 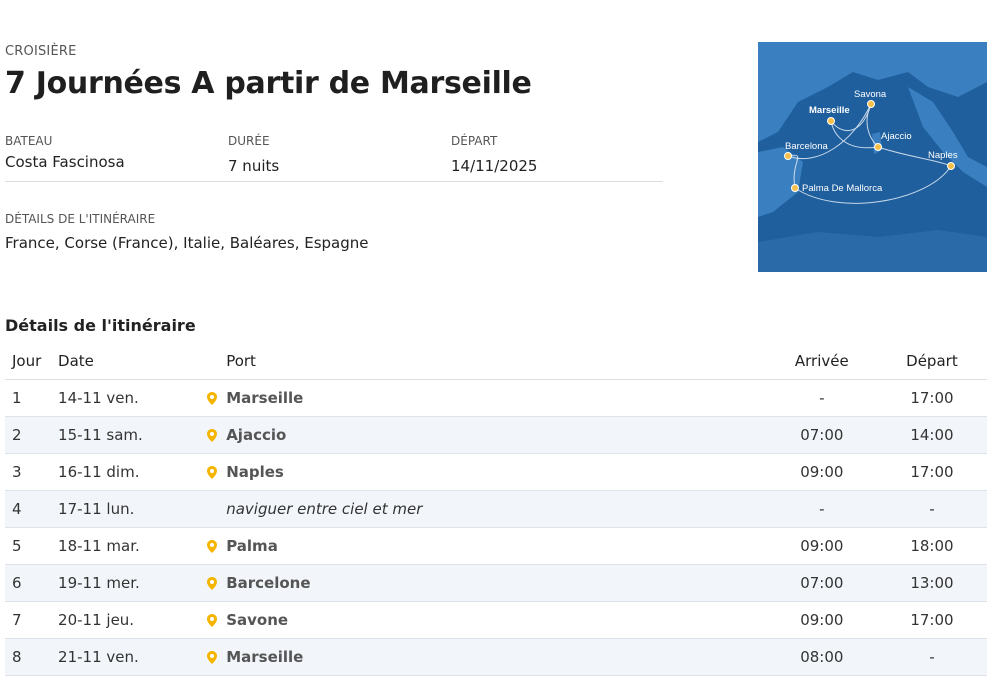 I want to click on port-name: Ajaccio, so click(x=256, y=435).